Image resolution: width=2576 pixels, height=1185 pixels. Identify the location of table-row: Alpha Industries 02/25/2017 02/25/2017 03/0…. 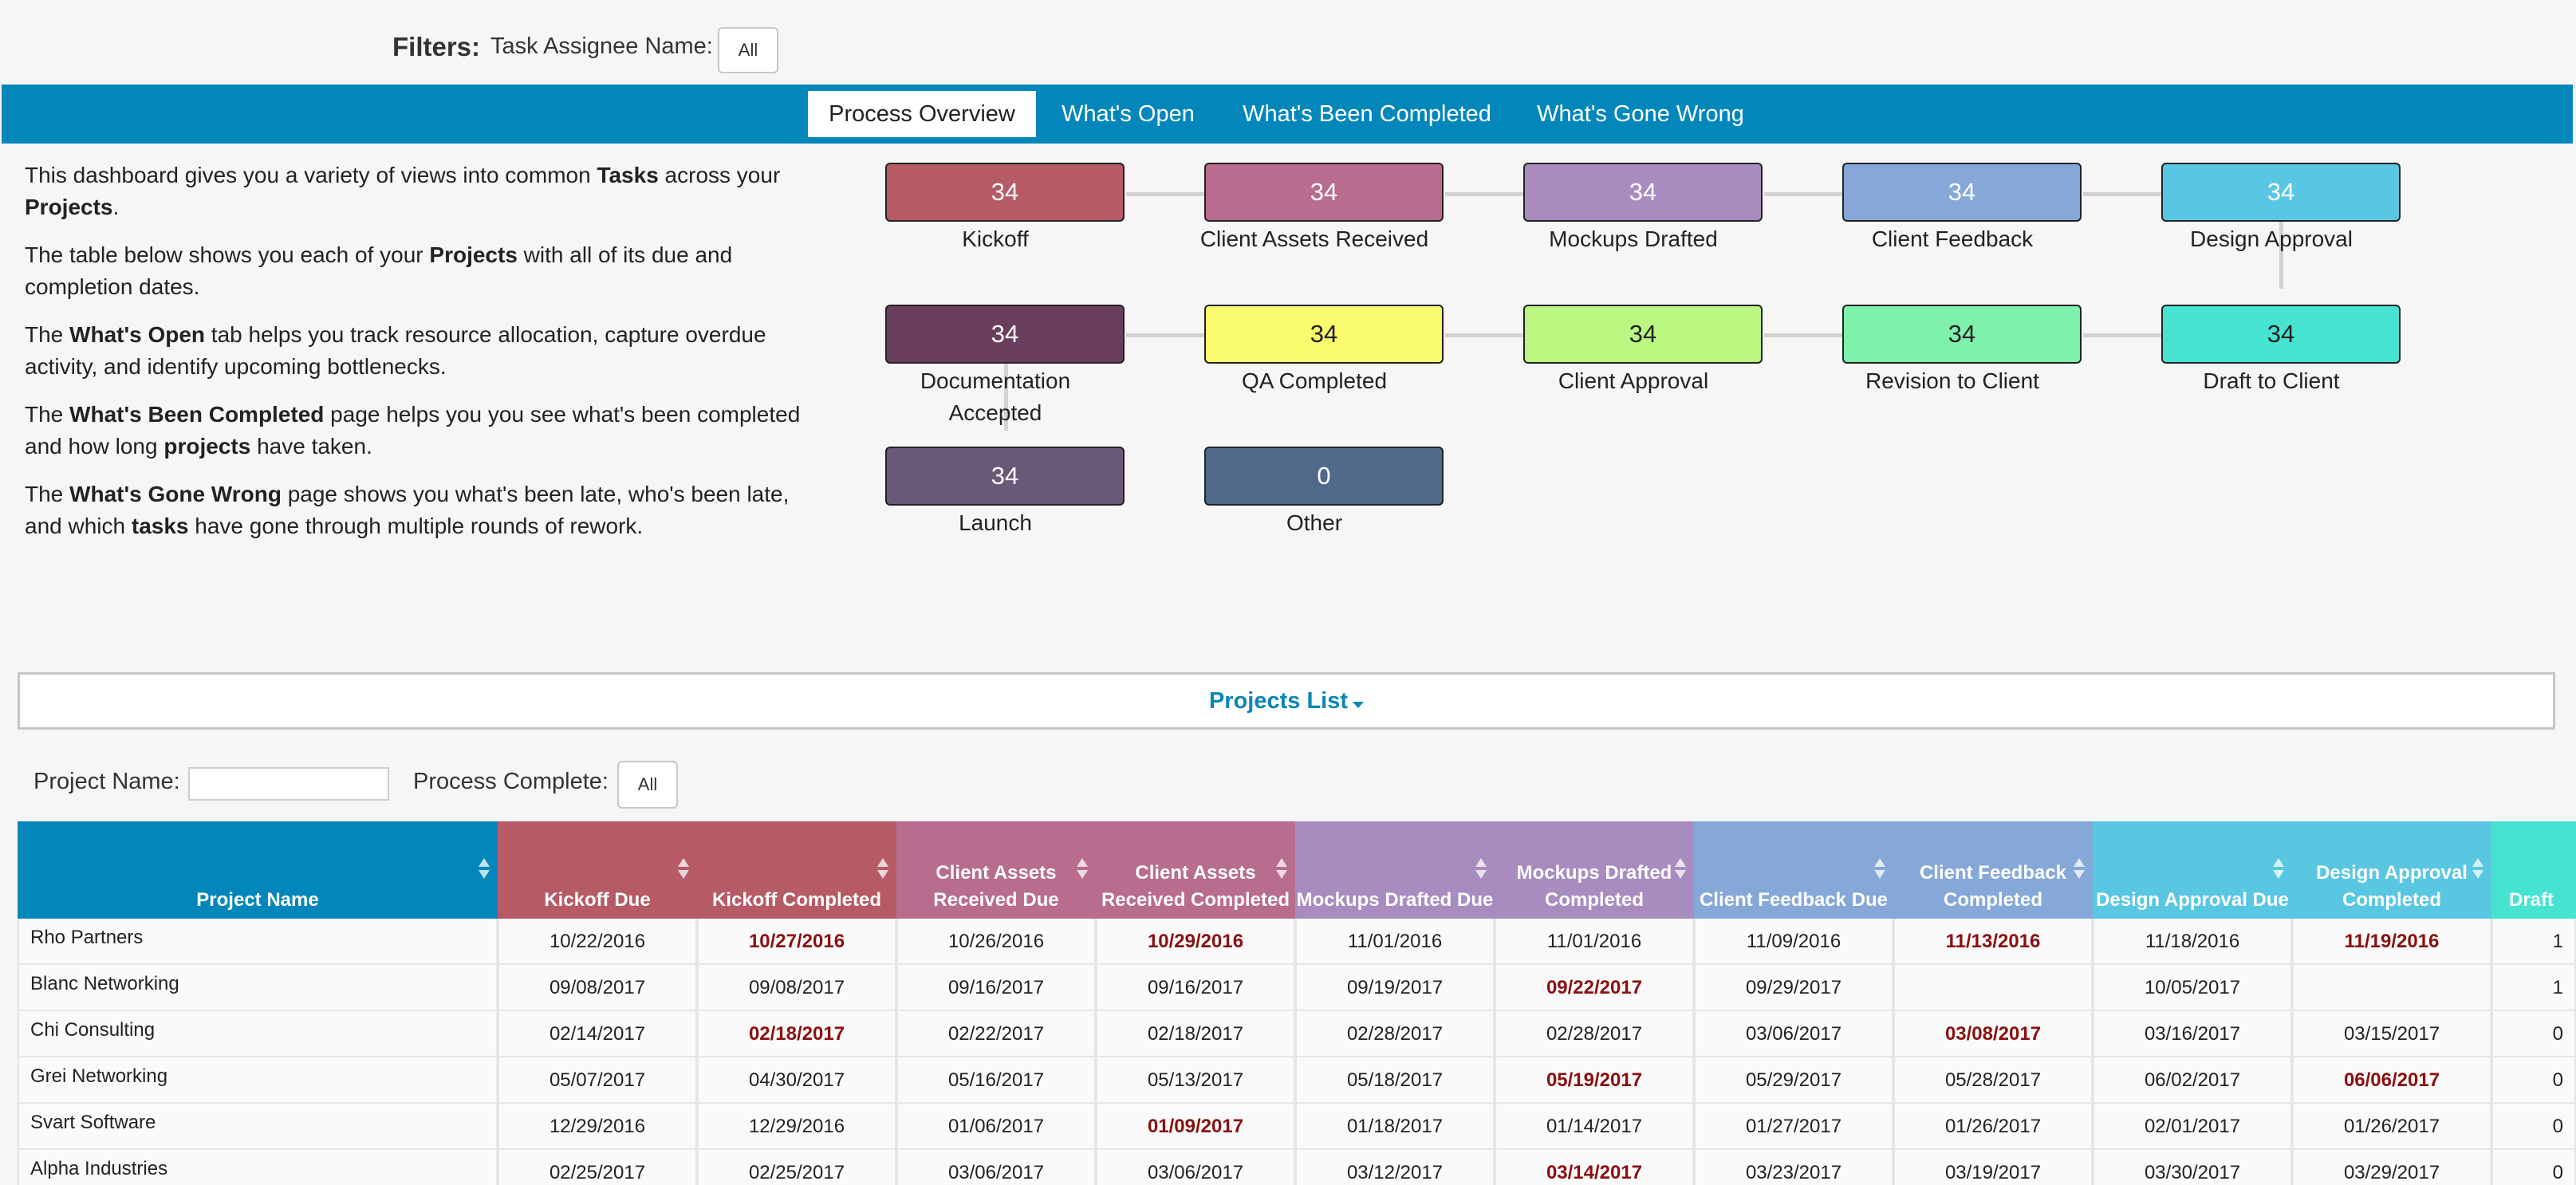
(1297, 1168).